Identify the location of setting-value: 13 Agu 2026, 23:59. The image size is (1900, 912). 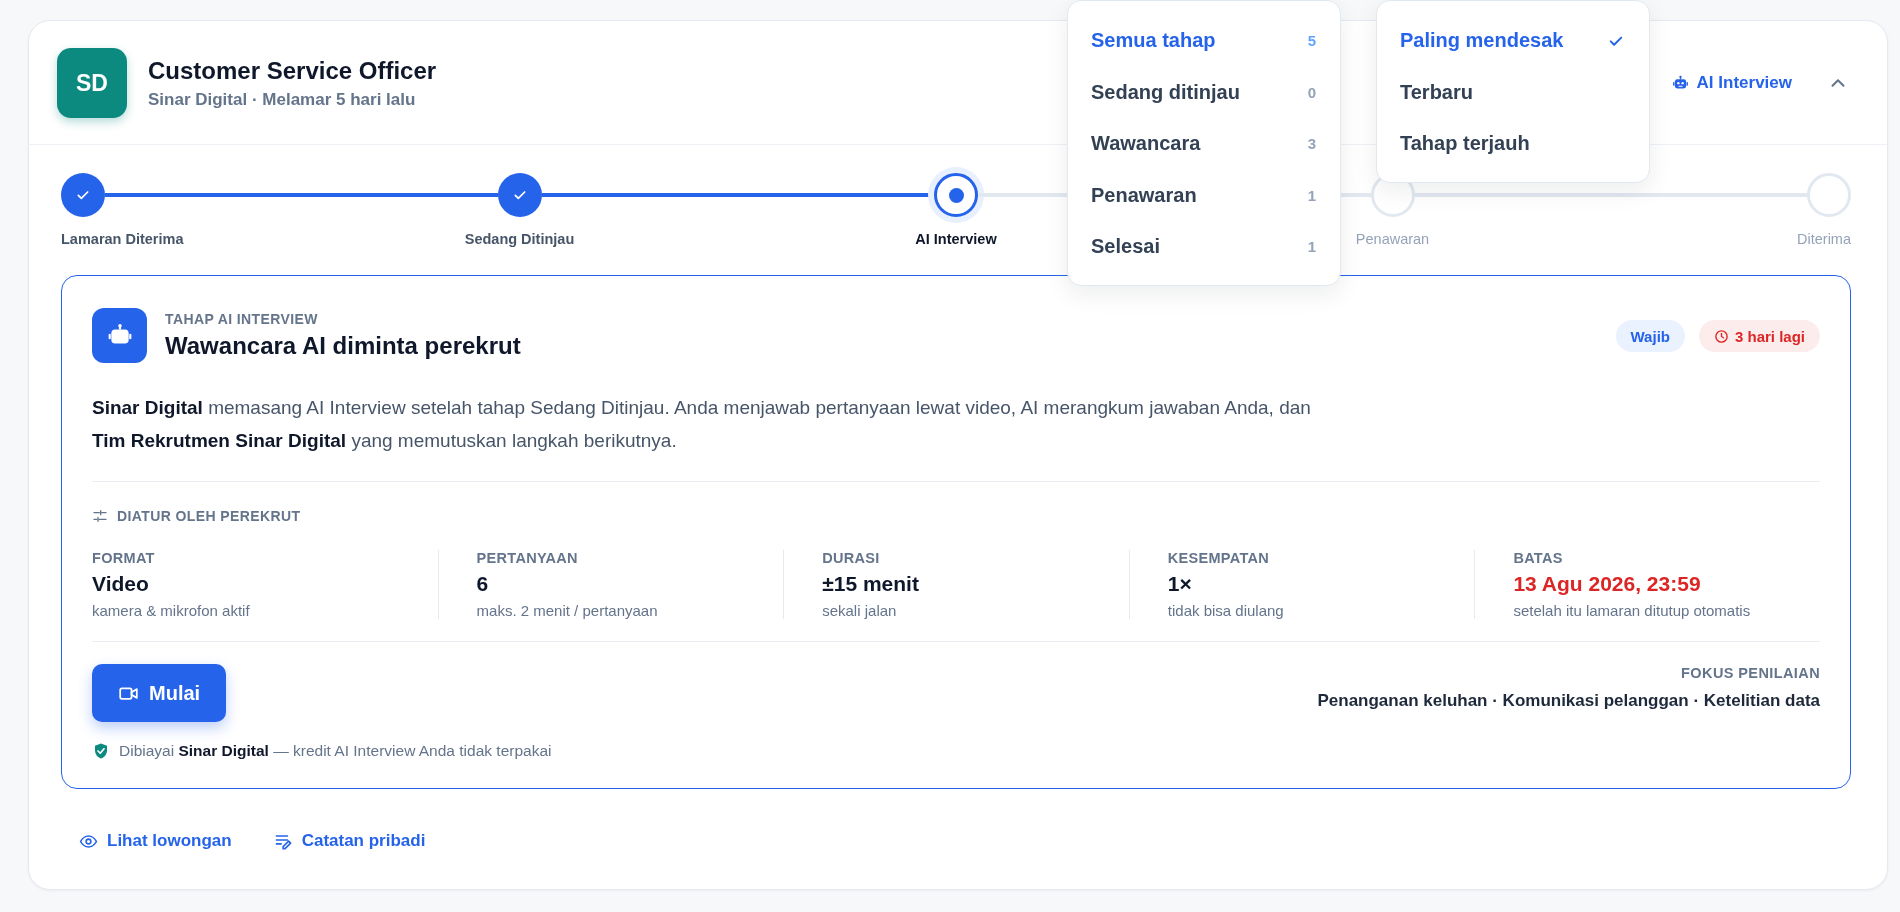
(1607, 584).